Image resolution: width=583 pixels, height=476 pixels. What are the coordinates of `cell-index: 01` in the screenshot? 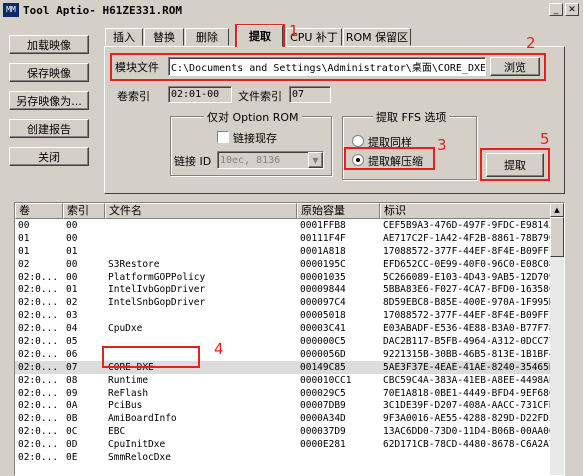 It's located at (72, 251).